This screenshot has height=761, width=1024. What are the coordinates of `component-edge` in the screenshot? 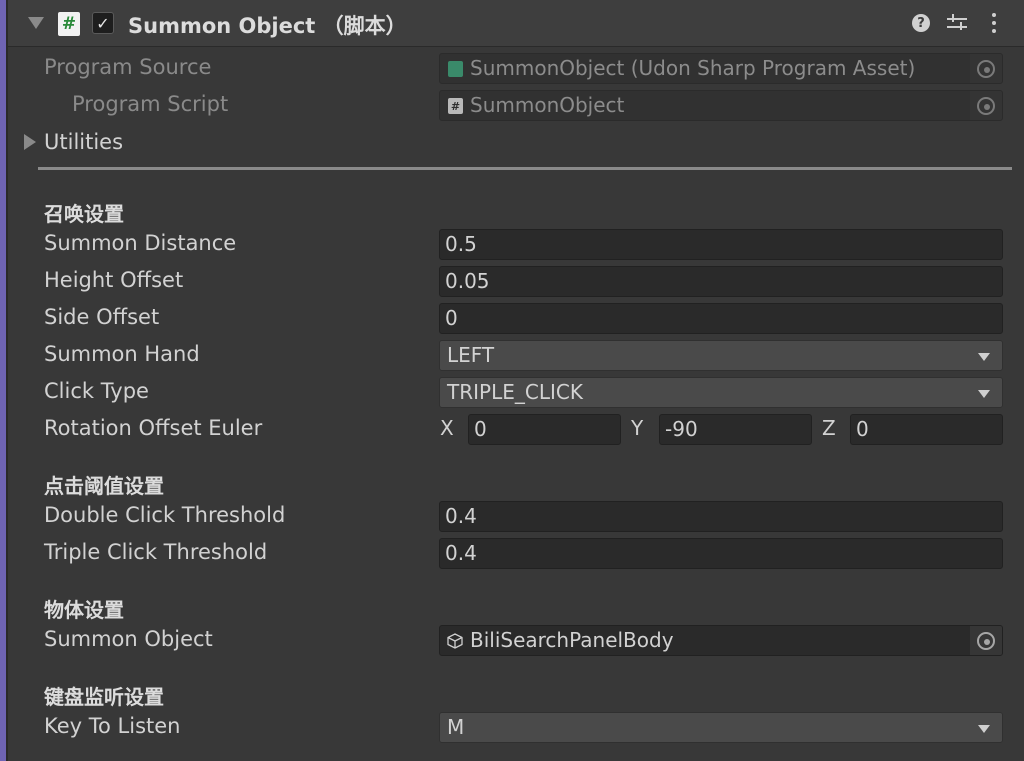 It's located at (7, 380).